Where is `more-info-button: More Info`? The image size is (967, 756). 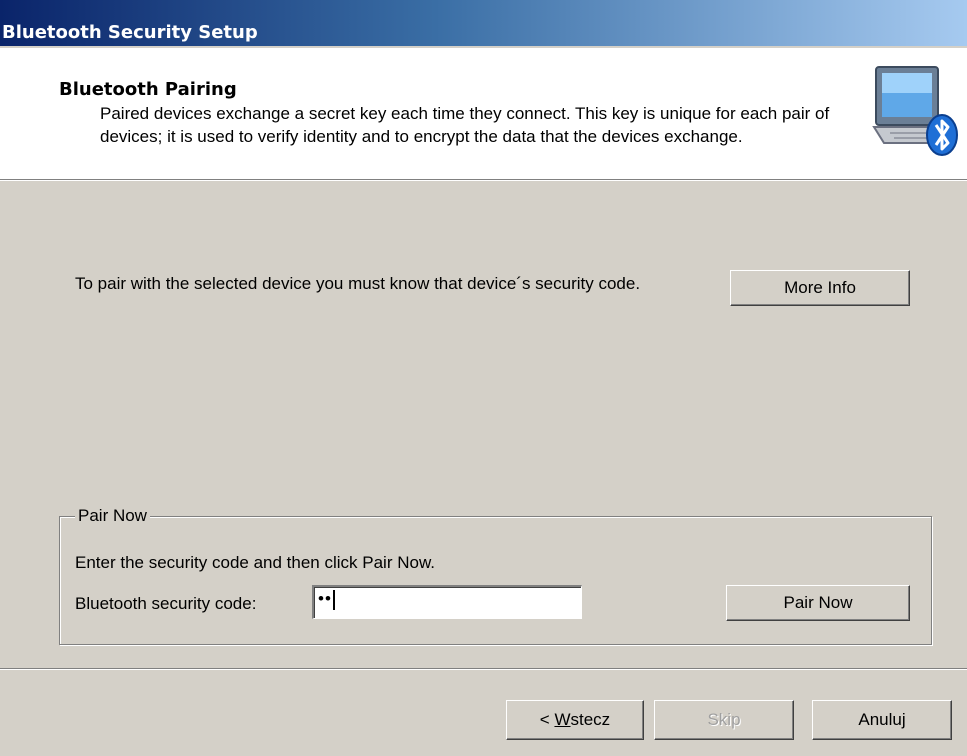
more-info-button: More Info is located at coordinates (820, 288).